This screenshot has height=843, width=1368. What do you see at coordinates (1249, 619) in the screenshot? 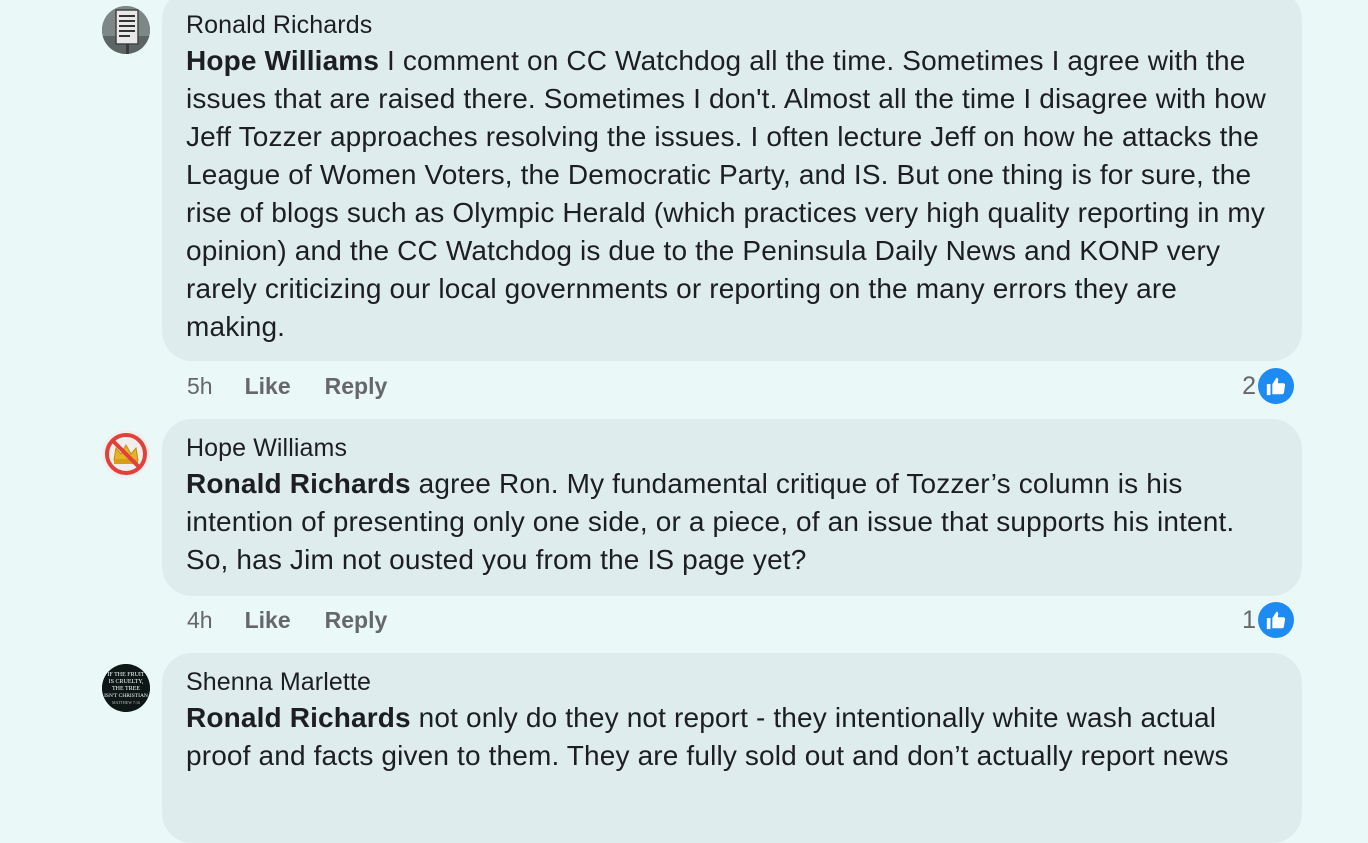
I see `reaction-count: 1` at bounding box center [1249, 619].